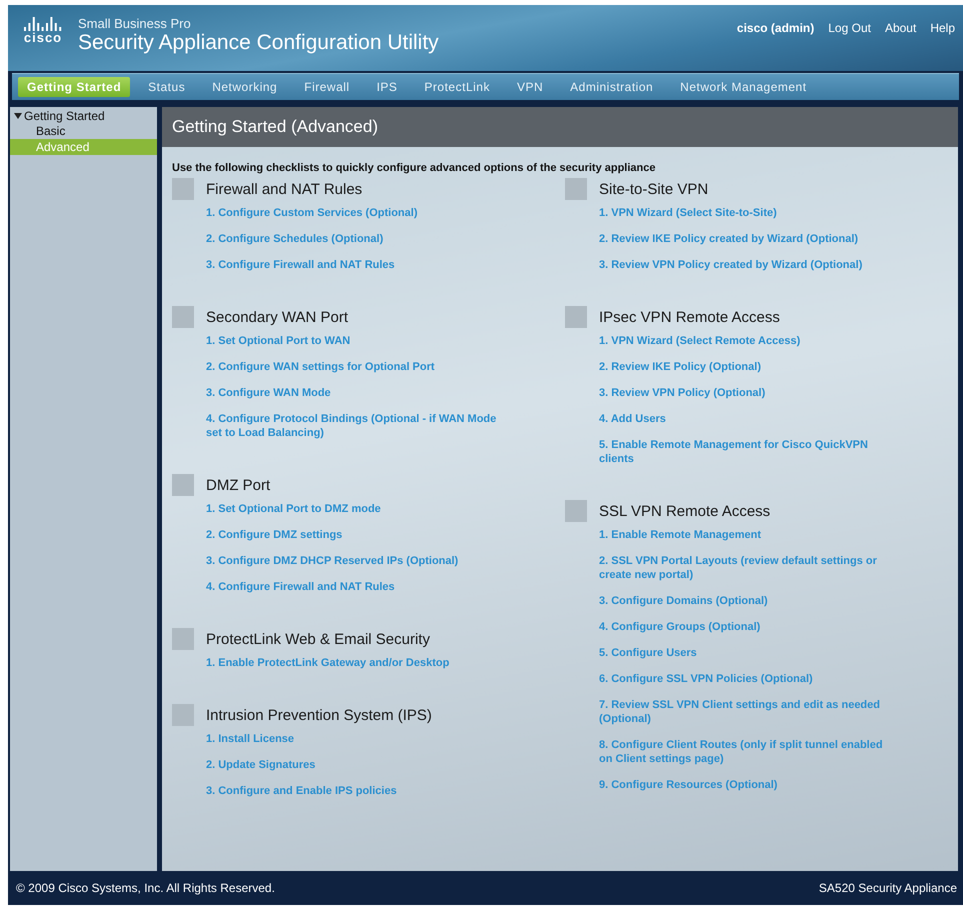 The height and width of the screenshot is (918, 963). Describe the element at coordinates (653, 189) in the screenshot. I see `section-heading: Site-to-Site VPN` at that location.